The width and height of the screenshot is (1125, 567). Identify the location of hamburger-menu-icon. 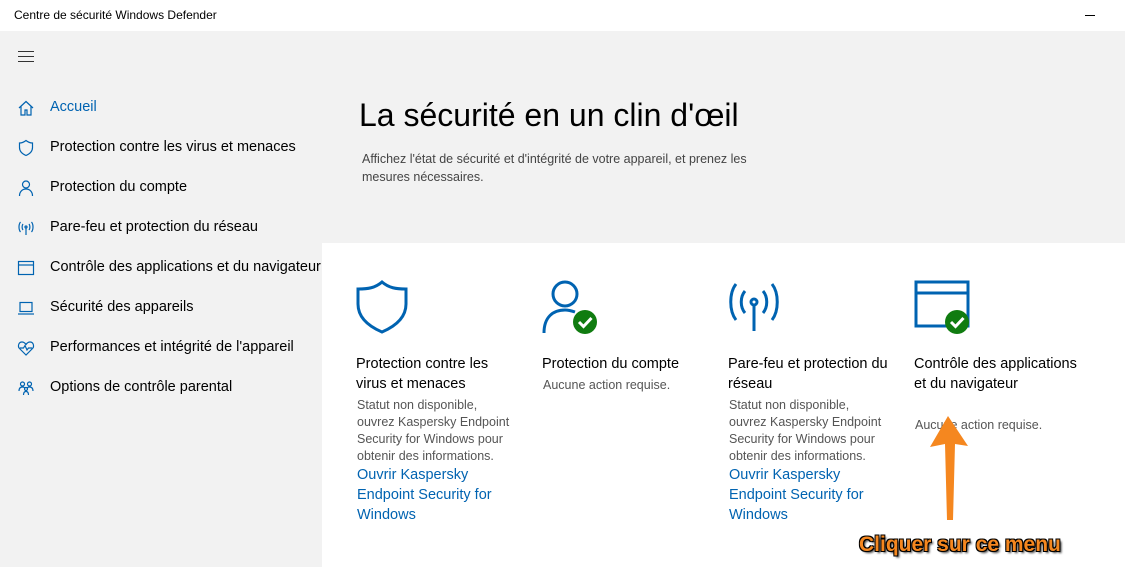
(26, 56).